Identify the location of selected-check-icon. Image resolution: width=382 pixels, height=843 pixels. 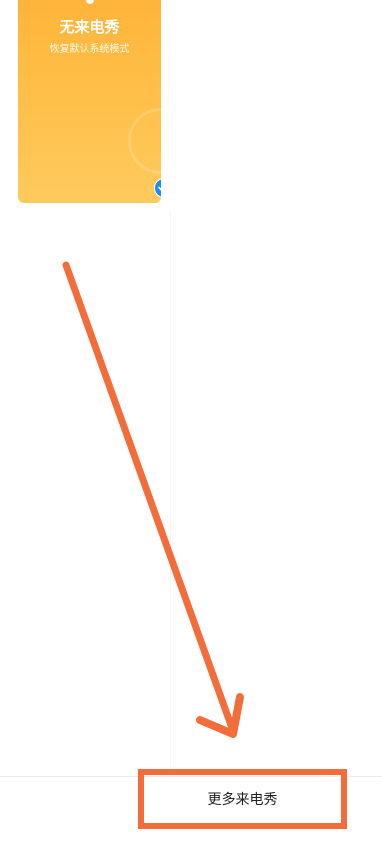
(157, 188).